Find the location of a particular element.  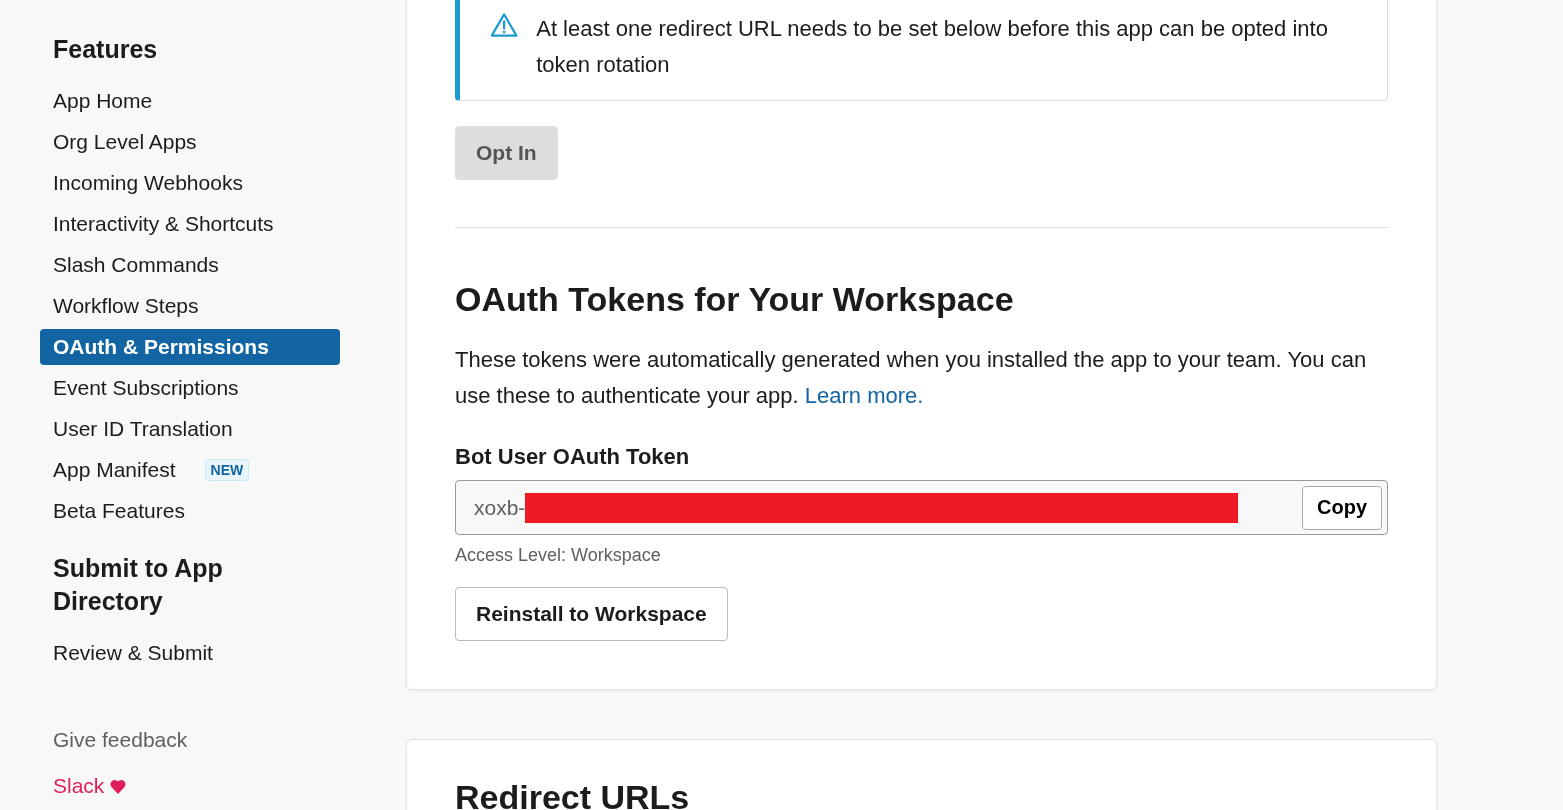

copy-button: Copy is located at coordinates (1342, 507).